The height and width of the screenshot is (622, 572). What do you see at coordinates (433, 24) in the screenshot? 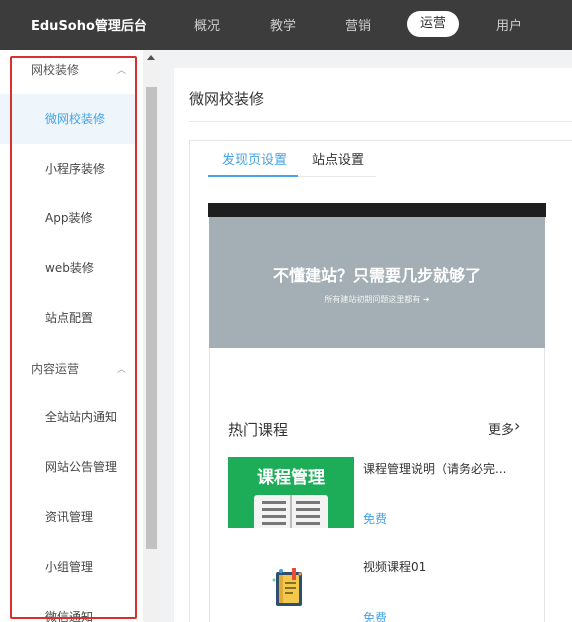
I see `nav-operations: 运营` at bounding box center [433, 24].